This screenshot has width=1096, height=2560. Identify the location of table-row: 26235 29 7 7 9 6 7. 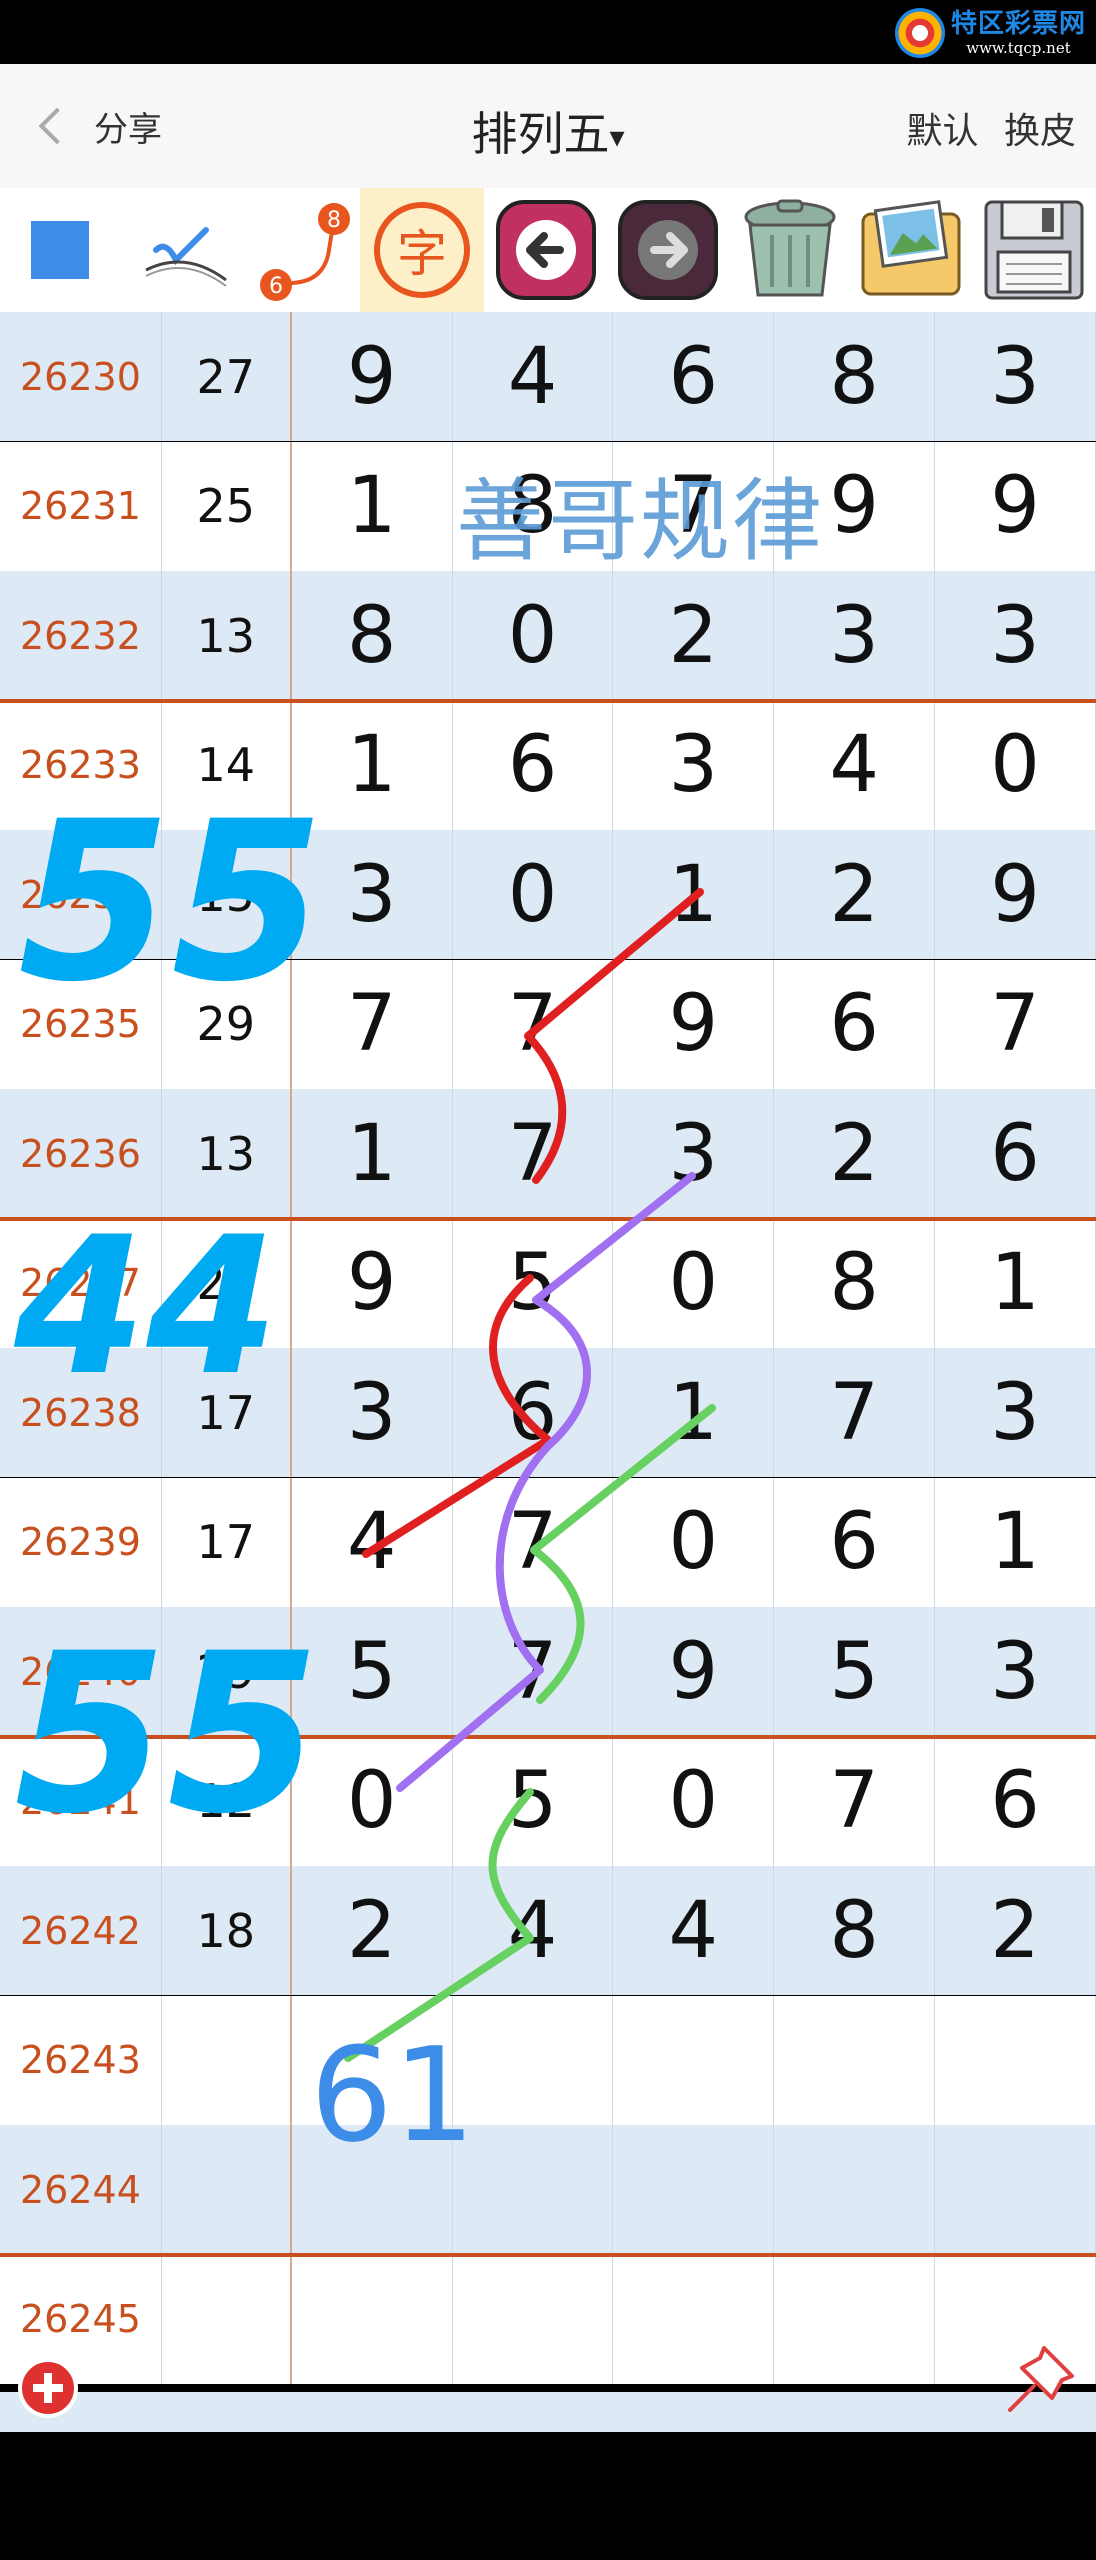
(548, 1024).